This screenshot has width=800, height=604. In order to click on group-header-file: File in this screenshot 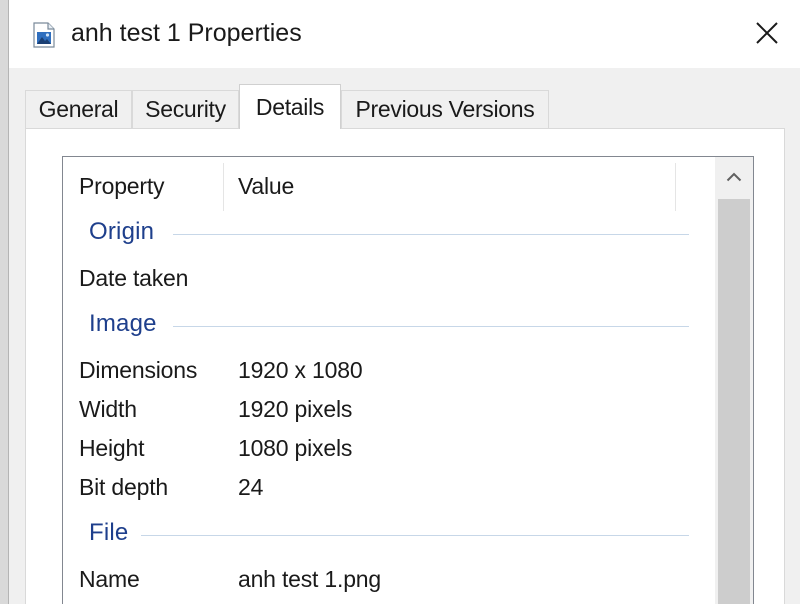, I will do `click(389, 535)`.